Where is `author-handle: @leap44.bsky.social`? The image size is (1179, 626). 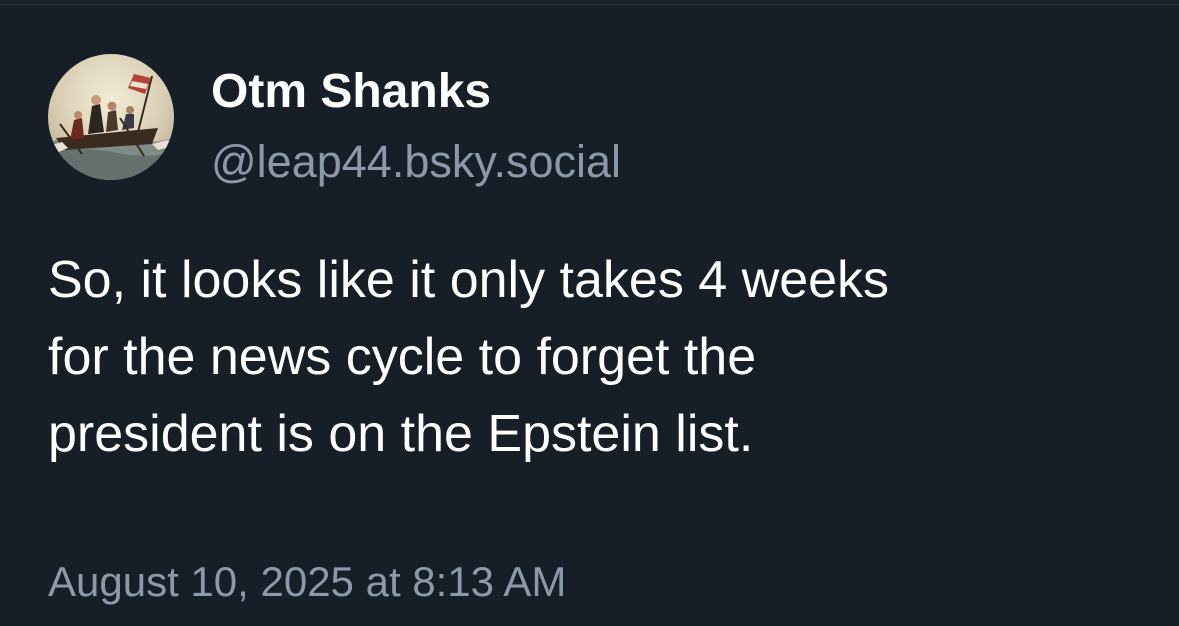 author-handle: @leap44.bsky.social is located at coordinates (416, 162).